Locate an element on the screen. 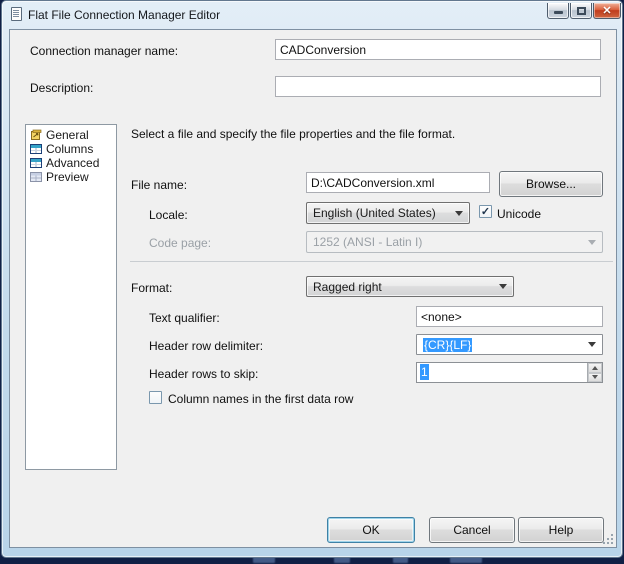 The width and height of the screenshot is (624, 564). text-qualifier-input is located at coordinates (509, 316).